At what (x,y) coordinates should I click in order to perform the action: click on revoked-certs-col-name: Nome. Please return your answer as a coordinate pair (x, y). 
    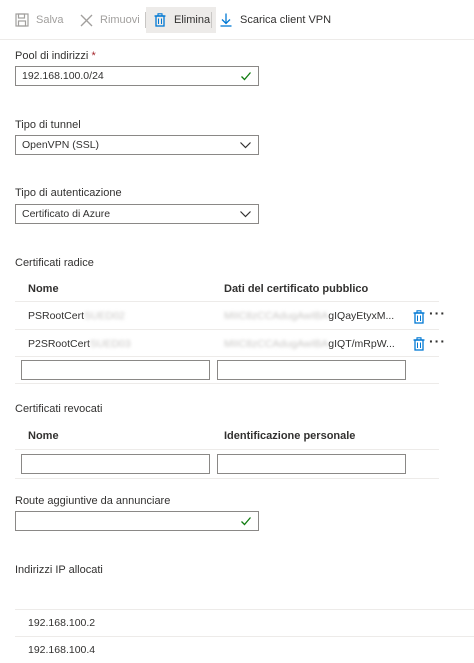
    Looking at the image, I should click on (43, 436).